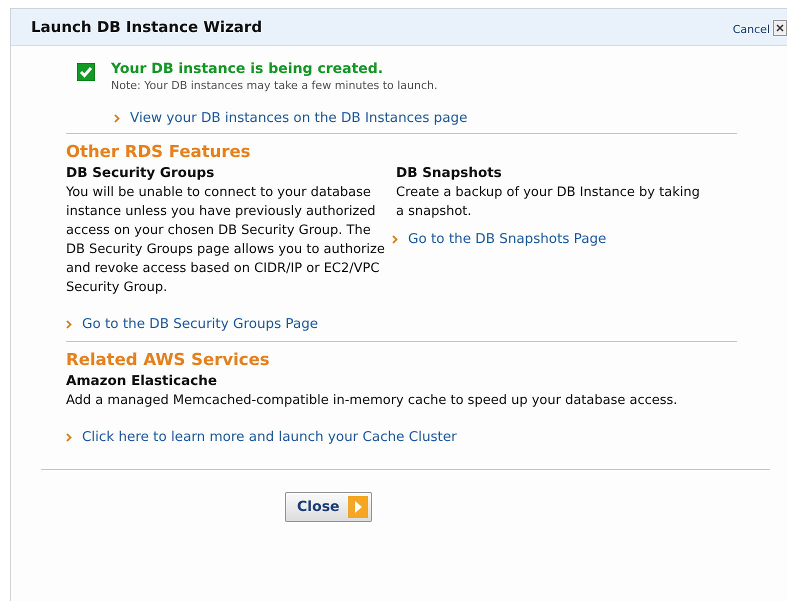  What do you see at coordinates (751, 29) in the screenshot?
I see `cancel-link: Cancel` at bounding box center [751, 29].